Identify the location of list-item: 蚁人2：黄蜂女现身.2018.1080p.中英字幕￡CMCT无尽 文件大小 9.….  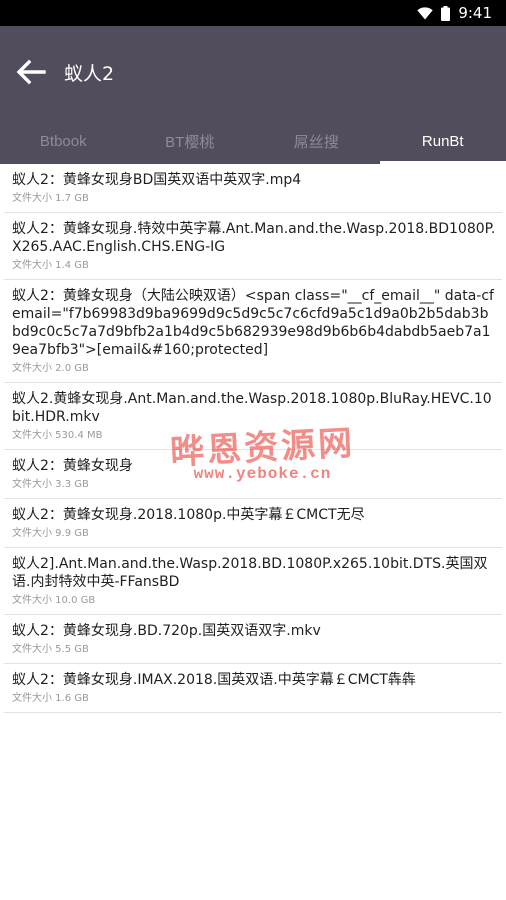
(253, 523).